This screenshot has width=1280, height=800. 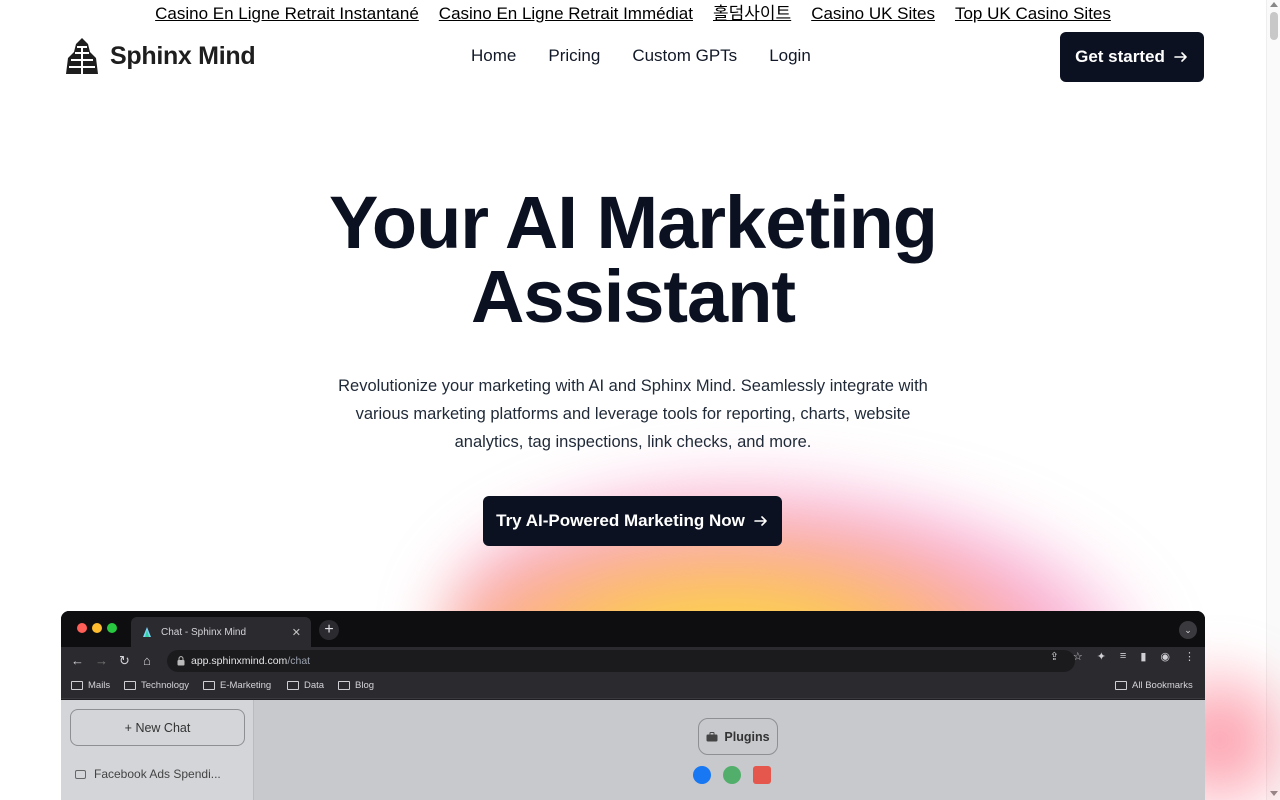 I want to click on top-link: Casino UK Sites, so click(x=873, y=14).